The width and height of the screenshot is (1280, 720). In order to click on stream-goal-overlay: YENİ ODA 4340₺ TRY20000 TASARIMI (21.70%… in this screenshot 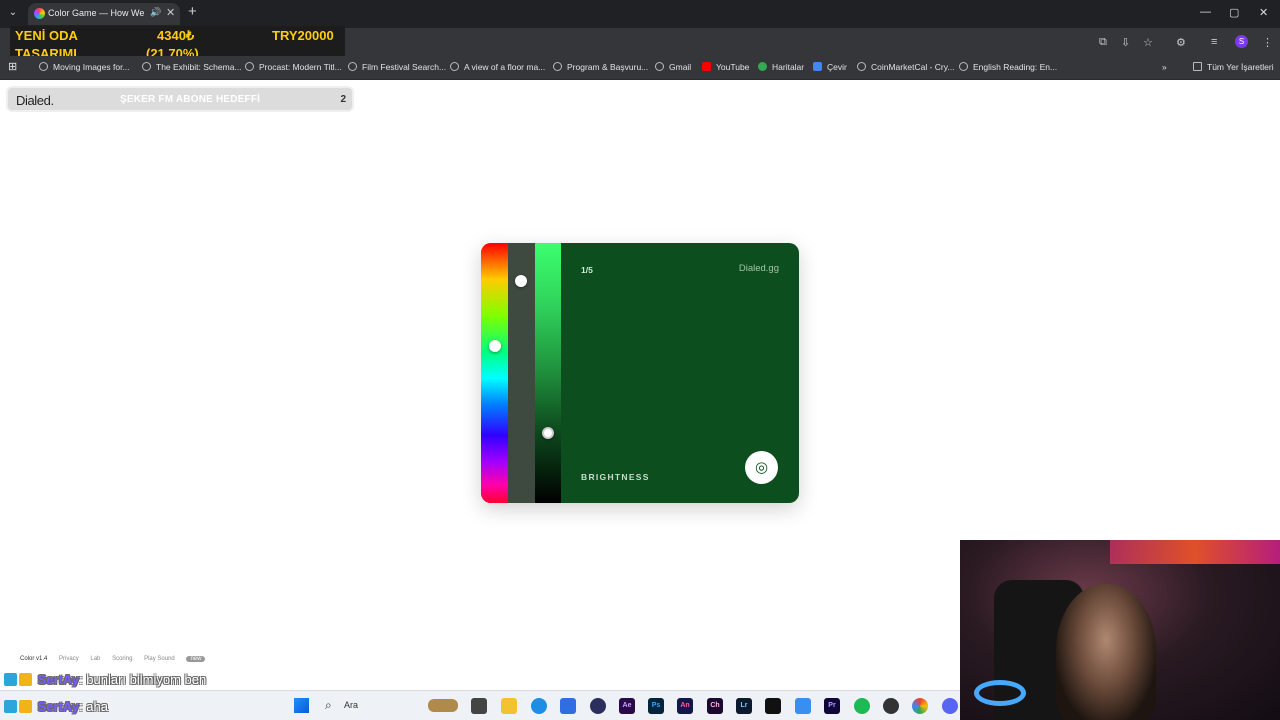, I will do `click(177, 43)`.